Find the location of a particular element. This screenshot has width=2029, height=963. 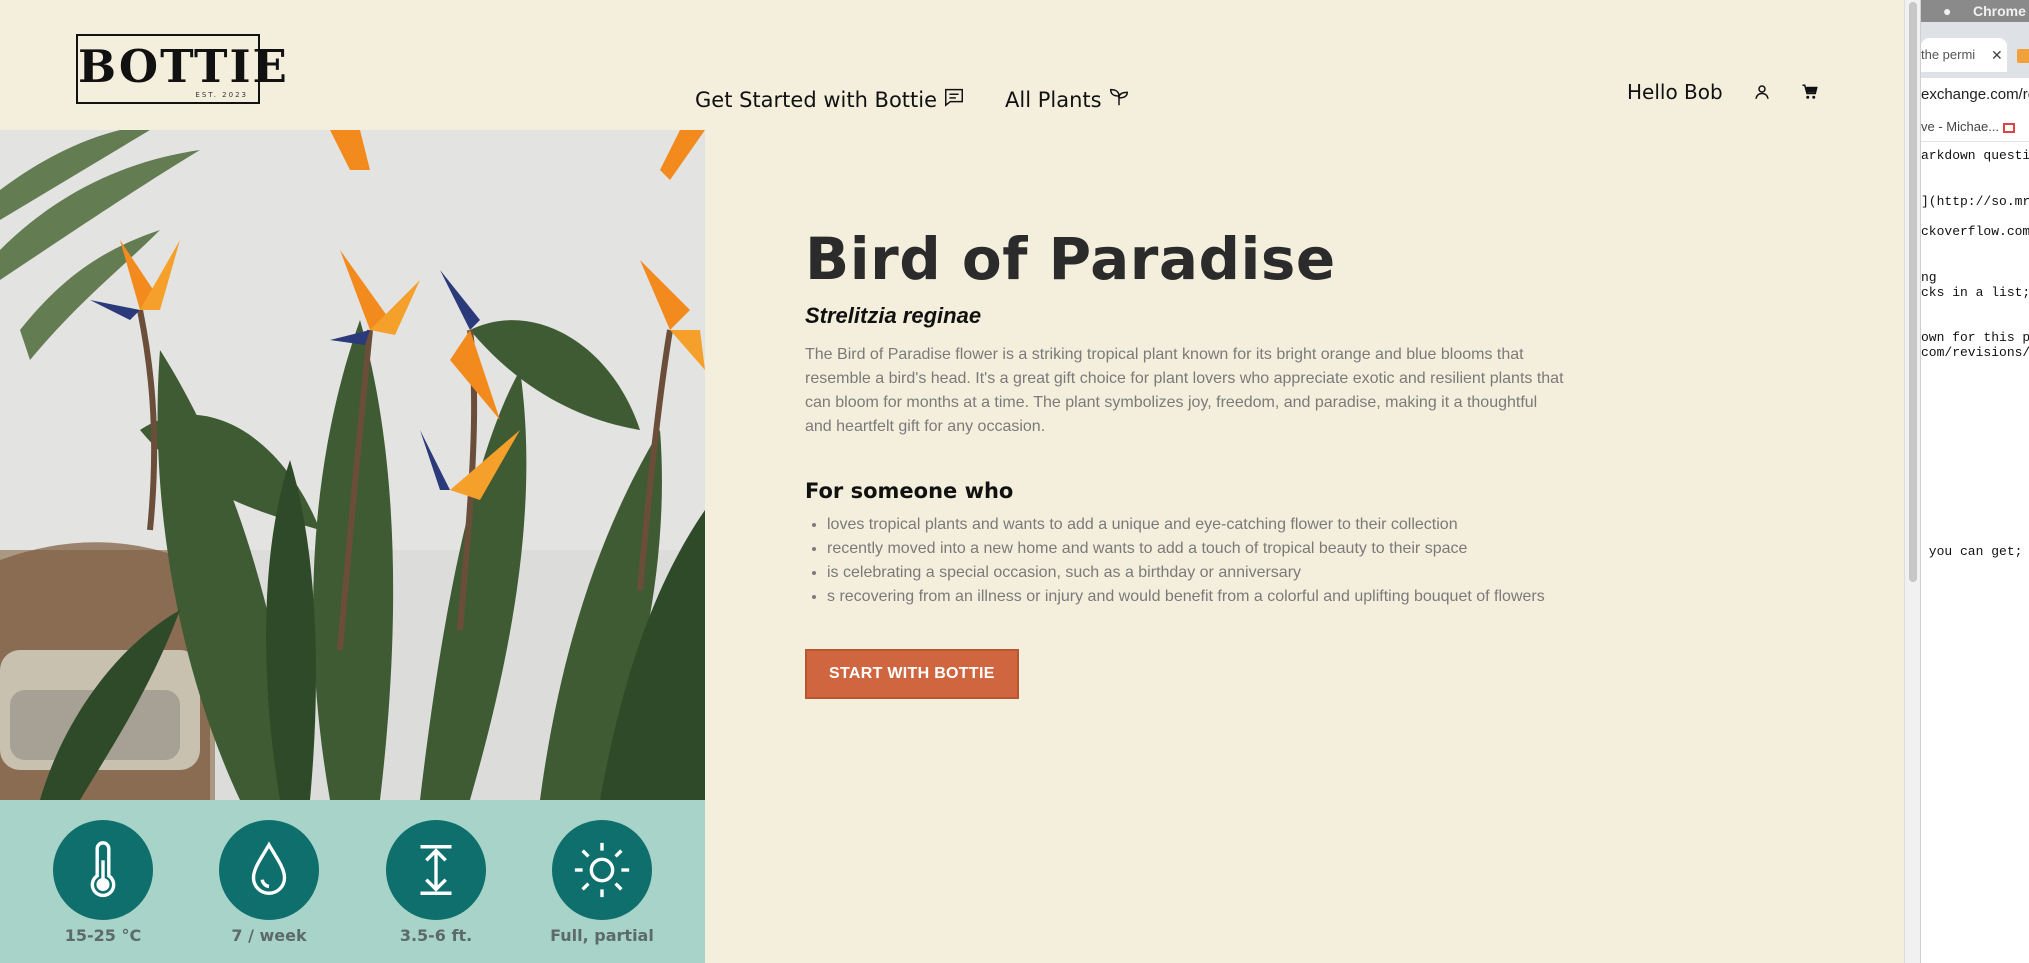

url-bar: exchange.com/re is located at coordinates (1975, 95).